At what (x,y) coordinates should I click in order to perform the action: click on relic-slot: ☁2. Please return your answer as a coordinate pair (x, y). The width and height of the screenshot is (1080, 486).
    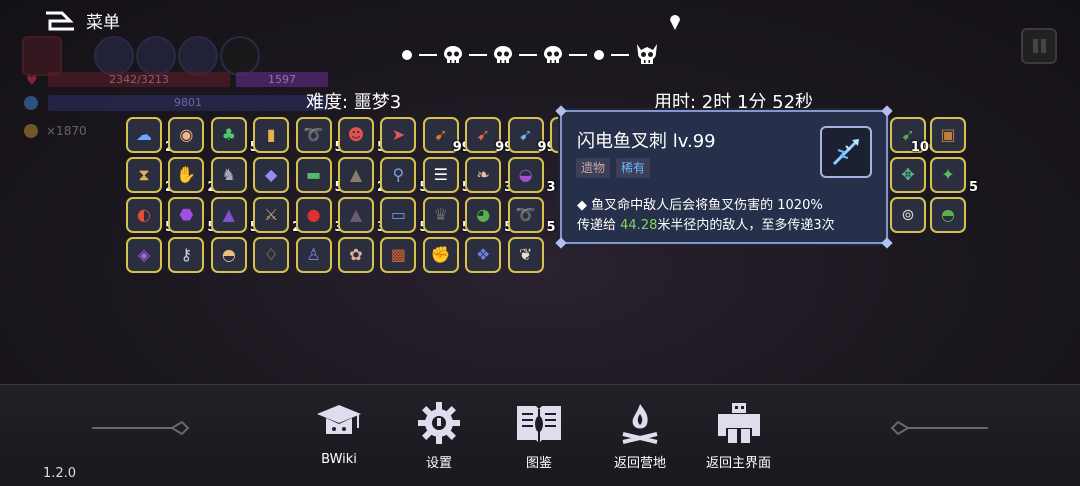
    Looking at the image, I should click on (150, 136).